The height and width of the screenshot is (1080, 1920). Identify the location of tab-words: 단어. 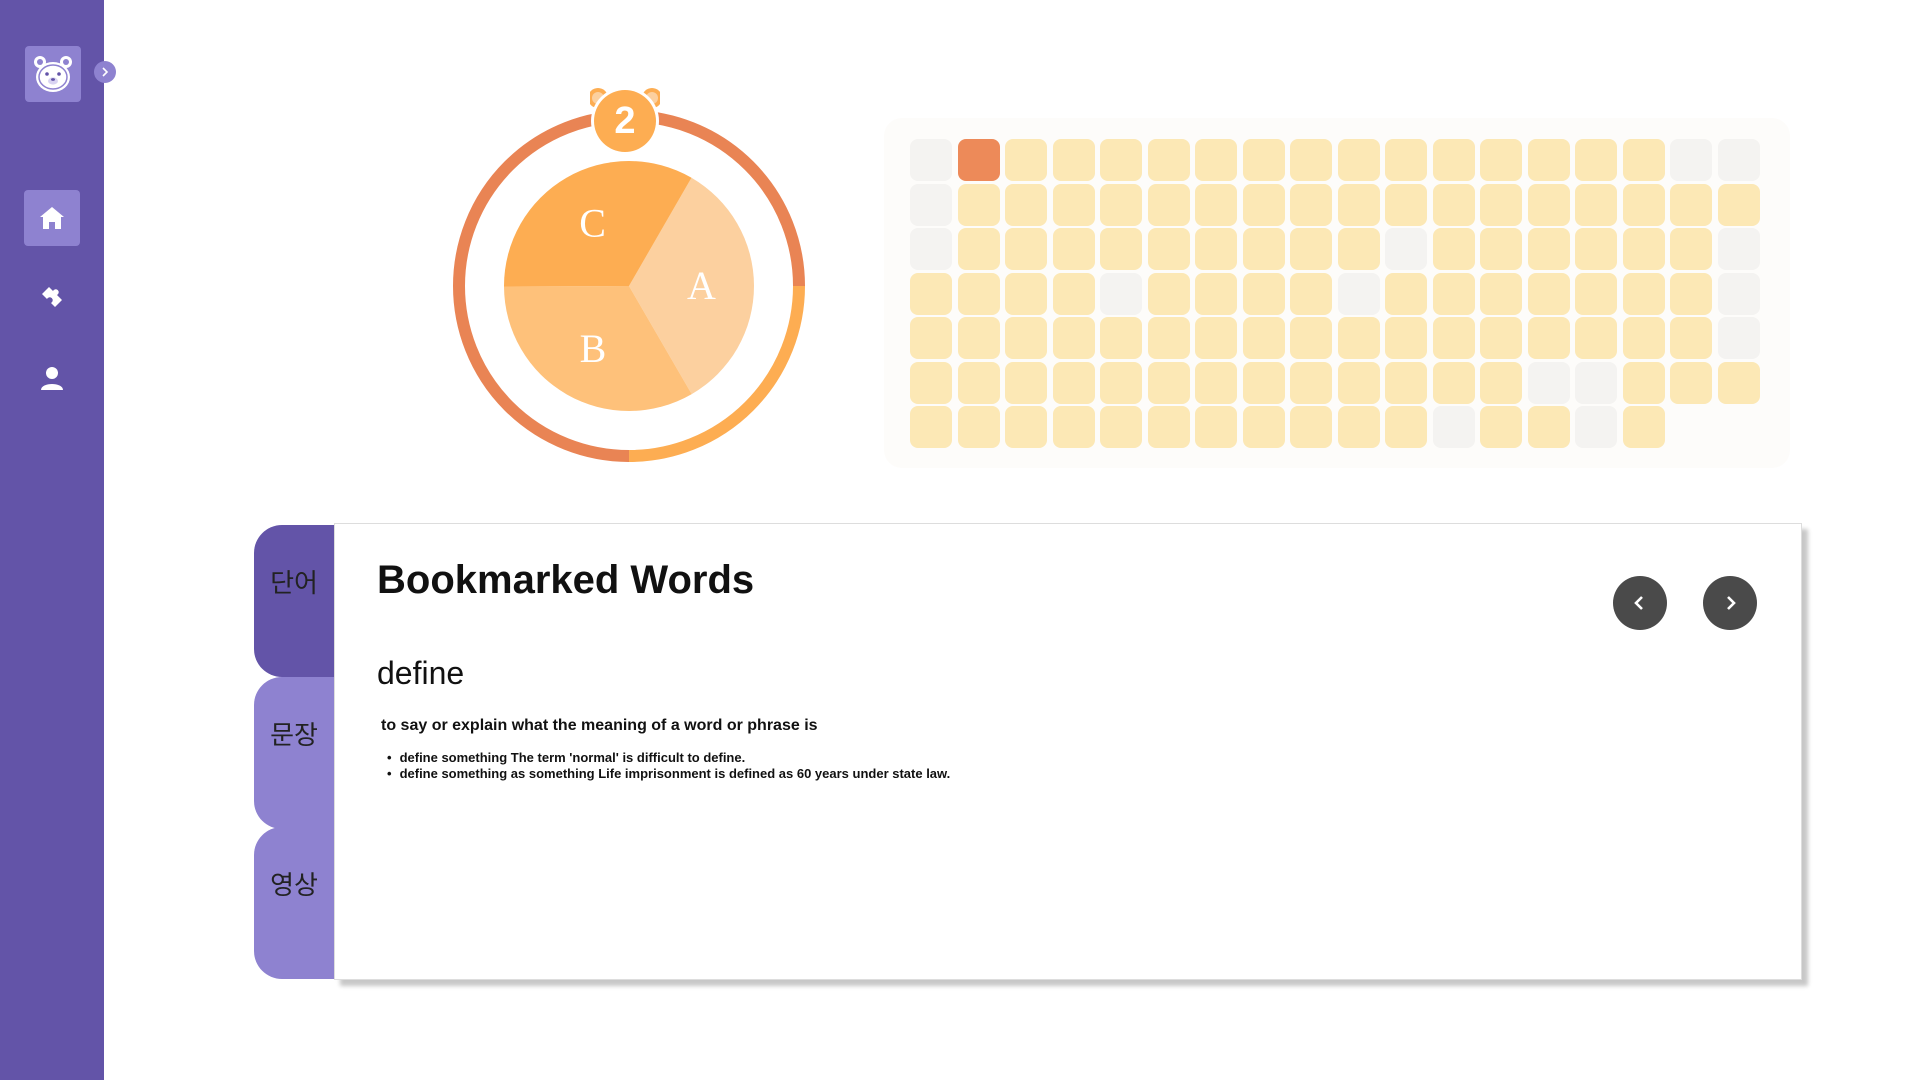
(294, 601).